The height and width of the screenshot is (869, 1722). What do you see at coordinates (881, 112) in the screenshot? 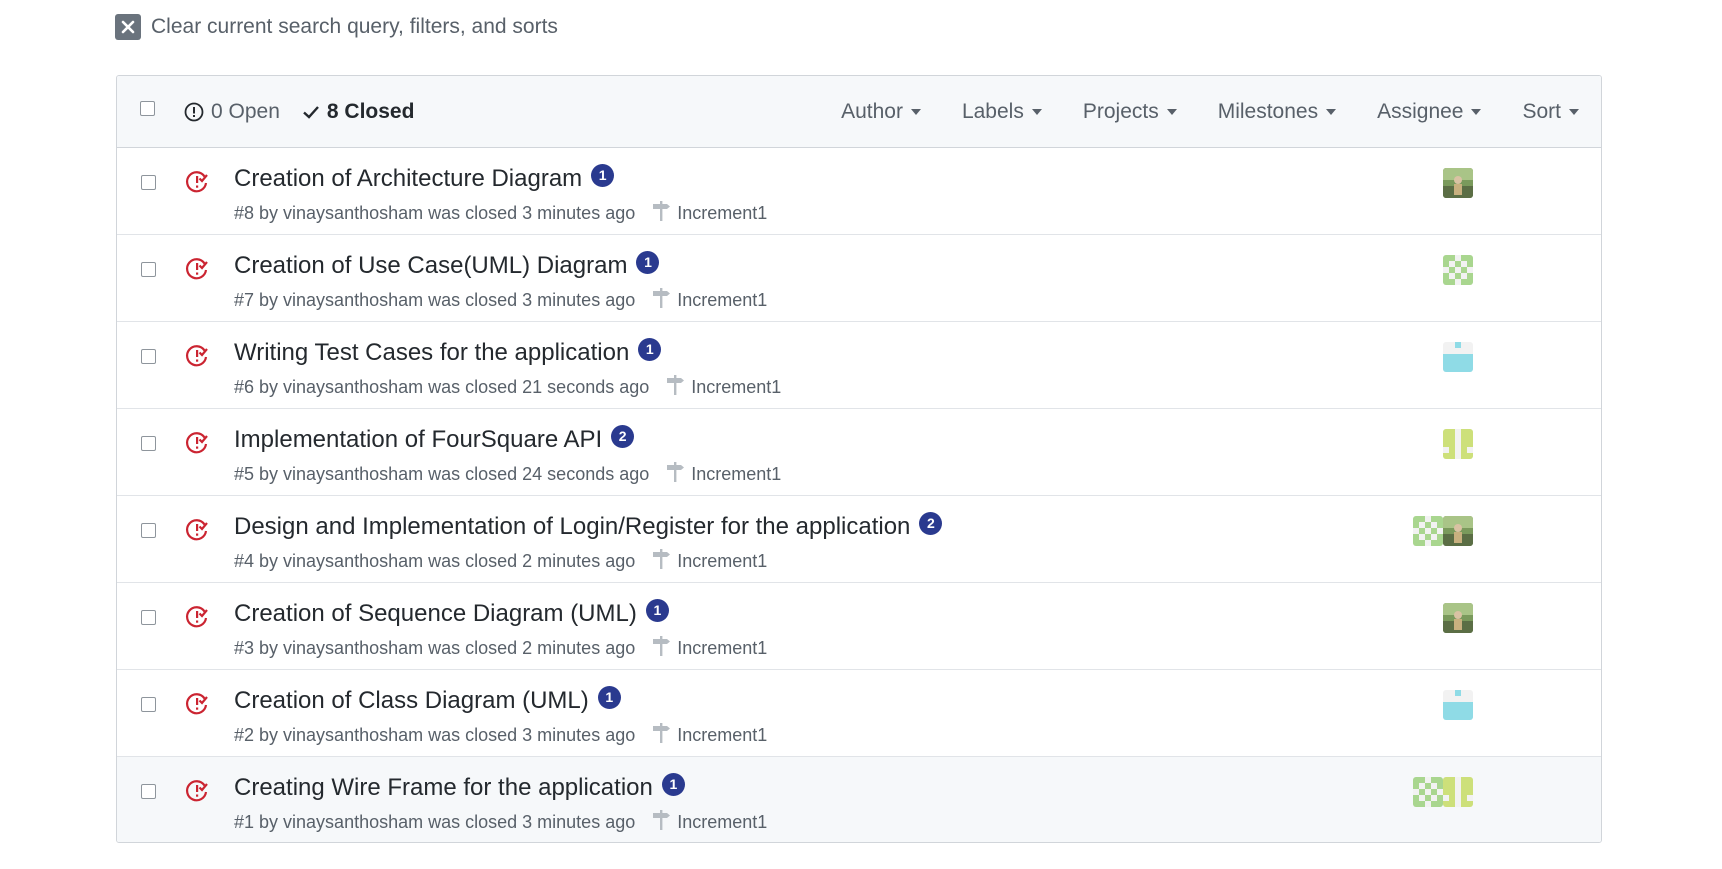
I see `filter-author: Author` at bounding box center [881, 112].